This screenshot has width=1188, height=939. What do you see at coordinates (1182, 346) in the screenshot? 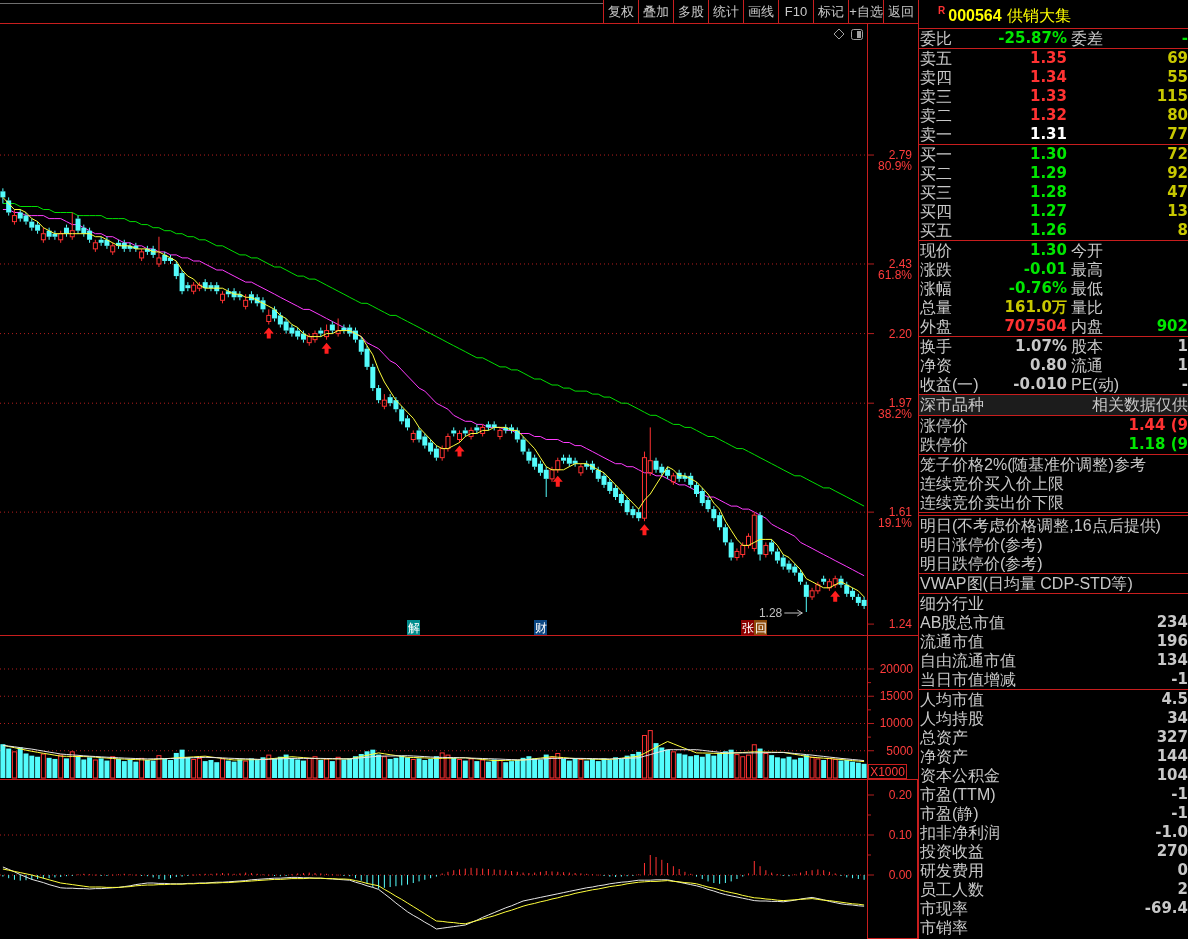
I see `field-value: 1` at bounding box center [1182, 346].